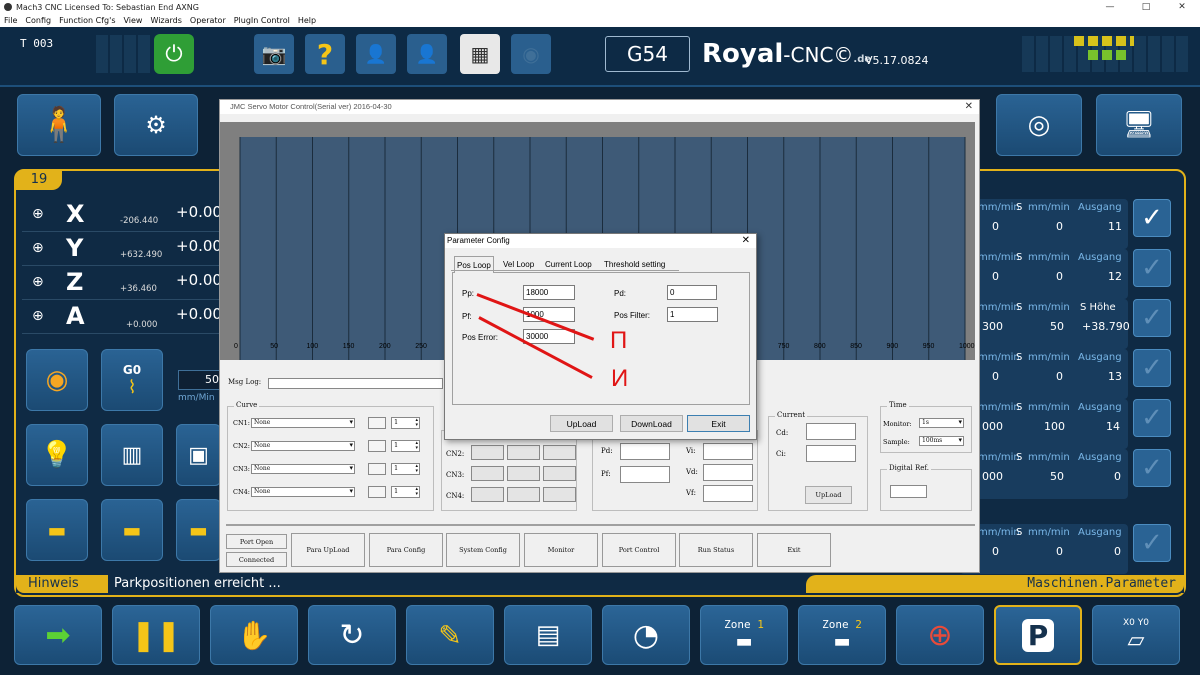 The image size is (1200, 675). Describe the element at coordinates (716, 550) in the screenshot. I see `servo-button-run-status: Run Status` at that location.